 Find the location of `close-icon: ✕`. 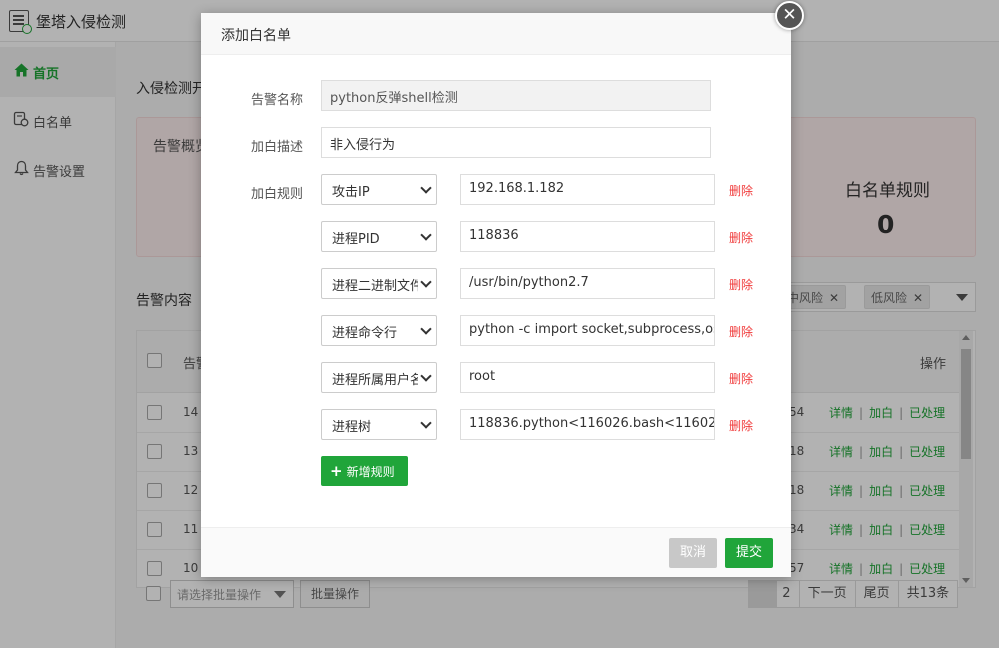

close-icon: ✕ is located at coordinates (789, 15).